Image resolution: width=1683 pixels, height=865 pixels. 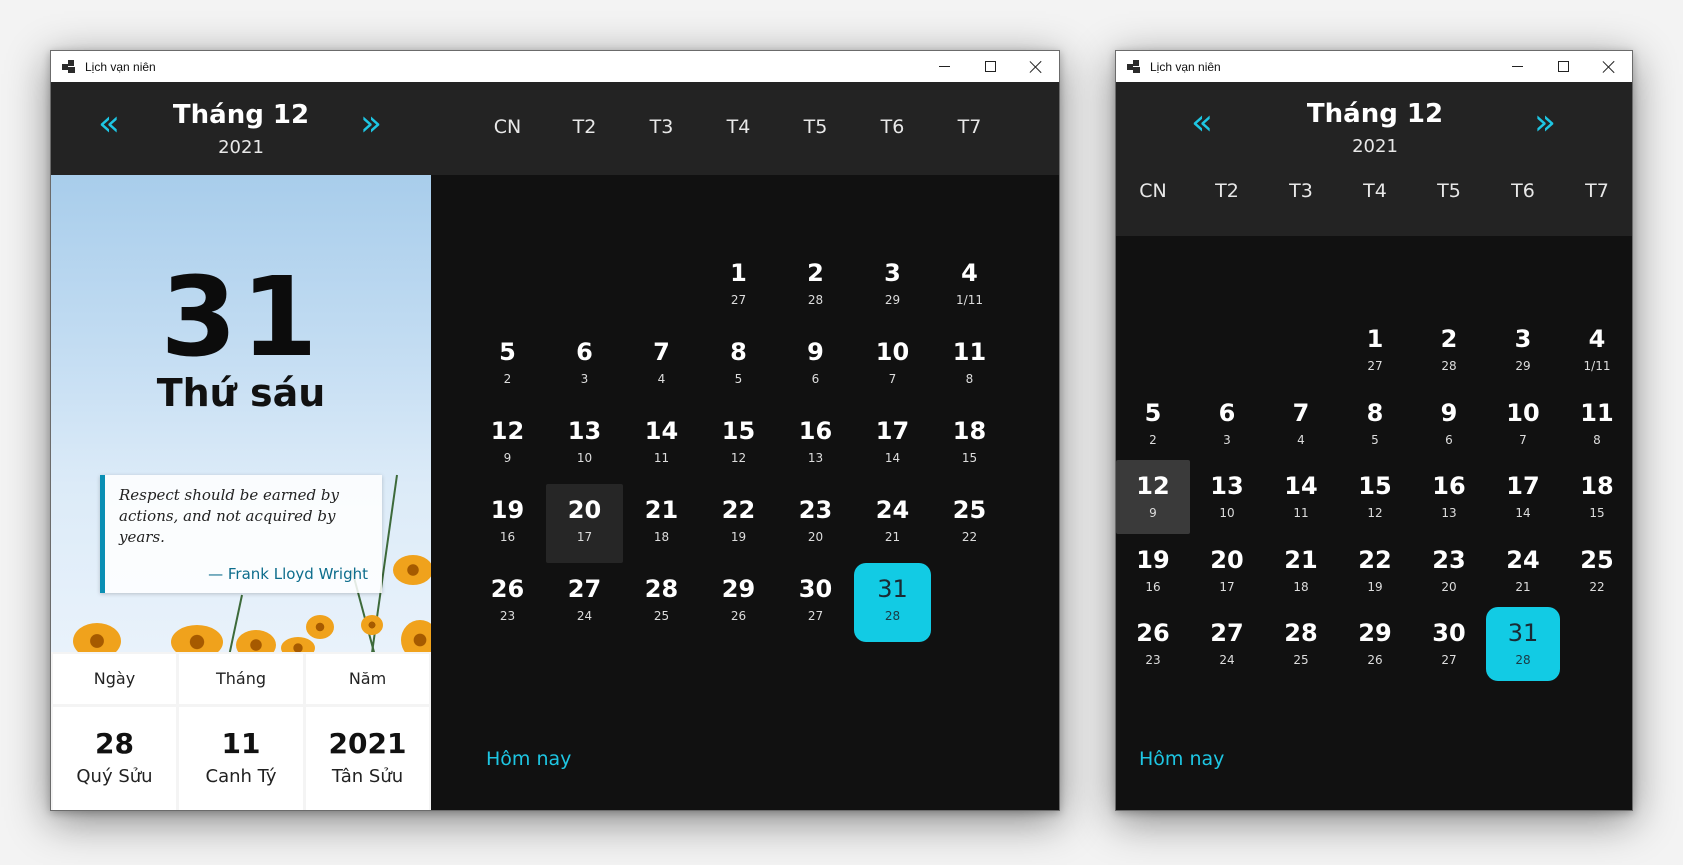 What do you see at coordinates (815, 537) in the screenshot?
I see `lunar-day-label: 20` at bounding box center [815, 537].